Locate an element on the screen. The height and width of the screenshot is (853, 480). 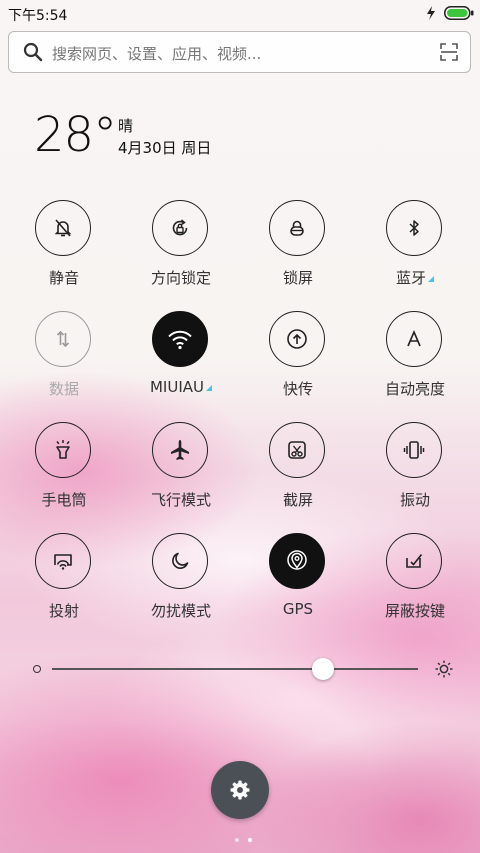
toggle-vibrate: 振动 is located at coordinates (415, 477).